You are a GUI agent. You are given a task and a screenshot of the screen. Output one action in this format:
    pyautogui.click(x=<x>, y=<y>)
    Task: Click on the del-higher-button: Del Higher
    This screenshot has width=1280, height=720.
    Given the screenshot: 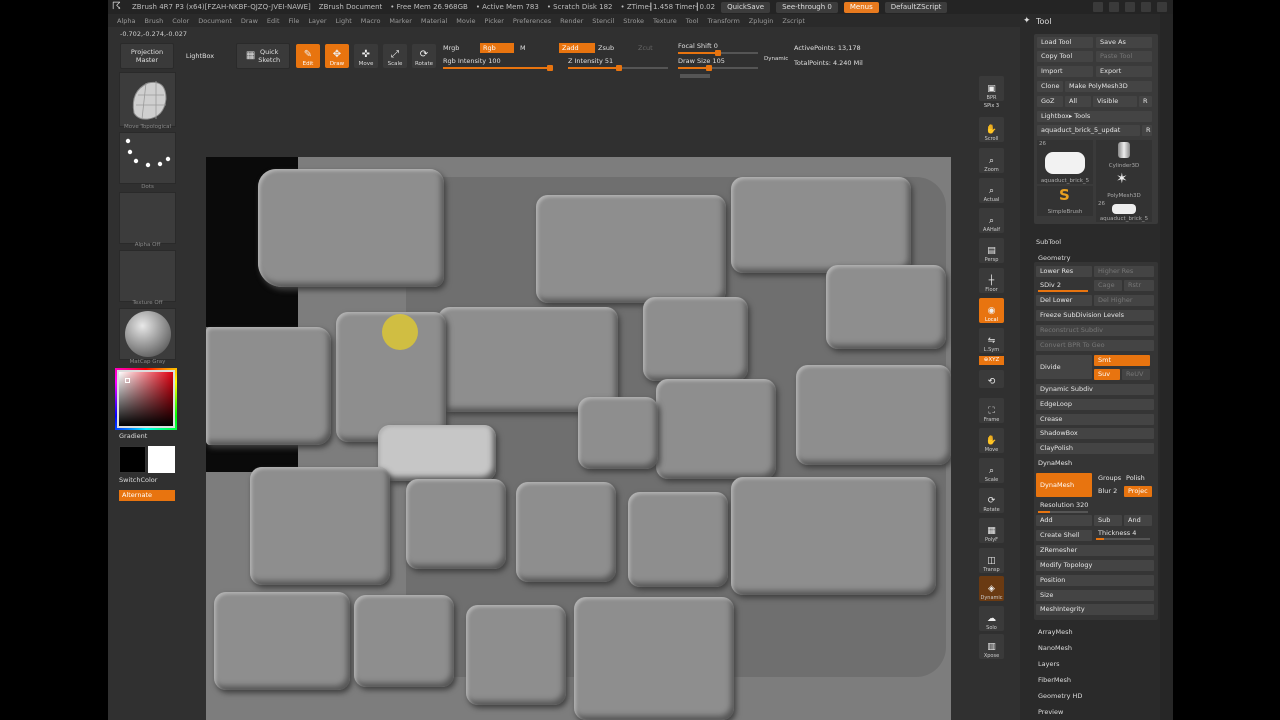 What is the action you would take?
    pyautogui.click(x=1124, y=300)
    